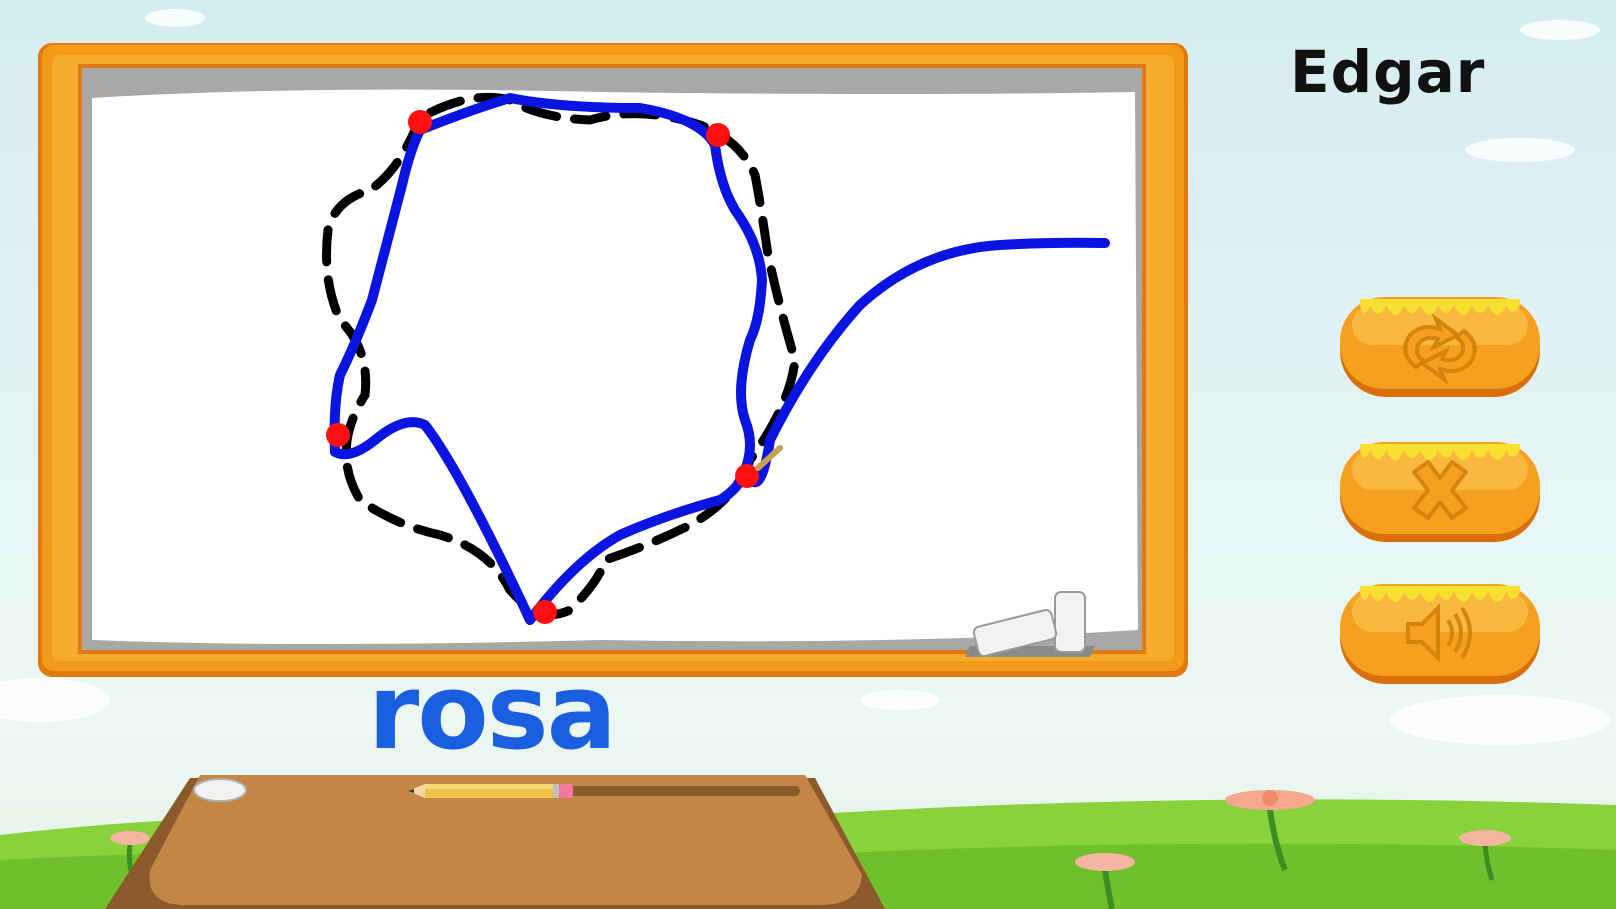 The image size is (1616, 909). I want to click on target-word: rosa, so click(492, 712).